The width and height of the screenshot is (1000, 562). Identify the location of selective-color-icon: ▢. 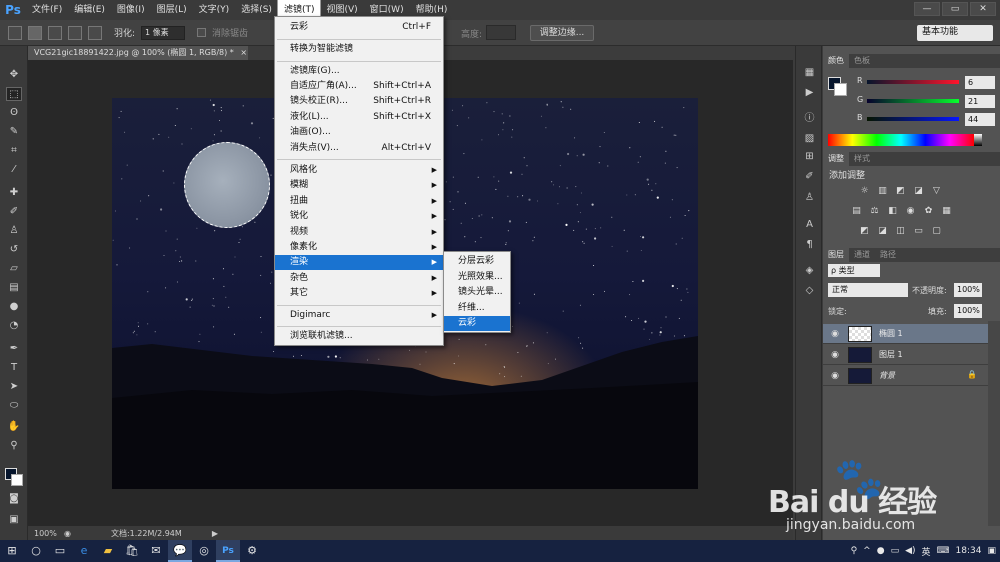
(936, 231).